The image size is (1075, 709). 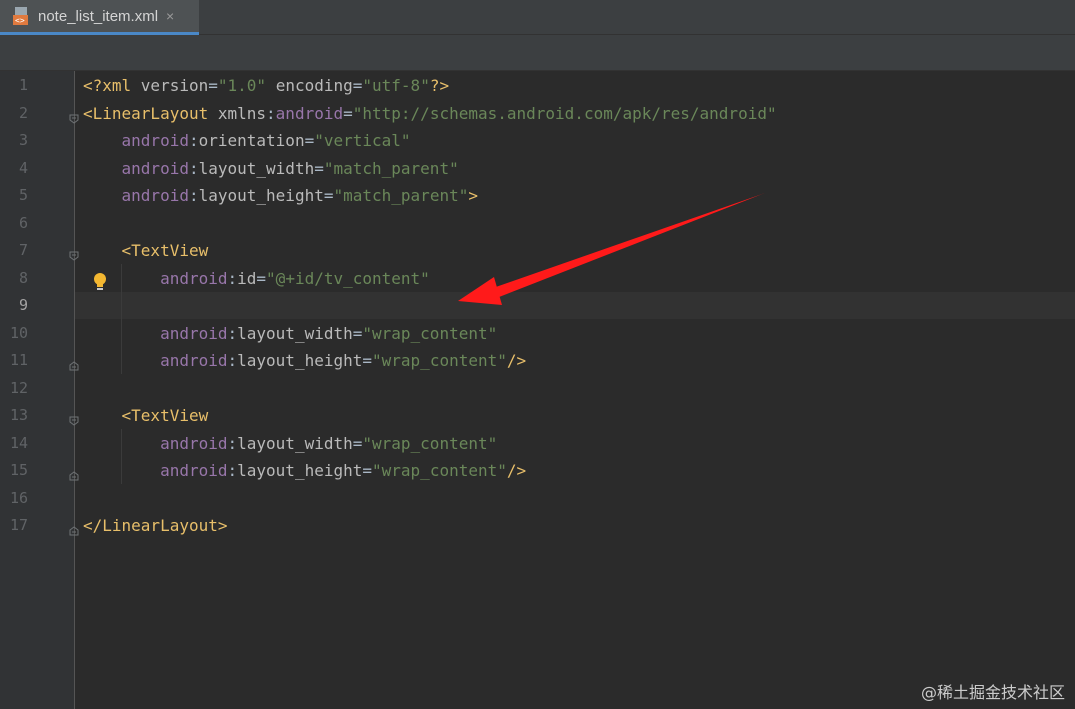 I want to click on code-token: <TextView, so click(x=165, y=250).